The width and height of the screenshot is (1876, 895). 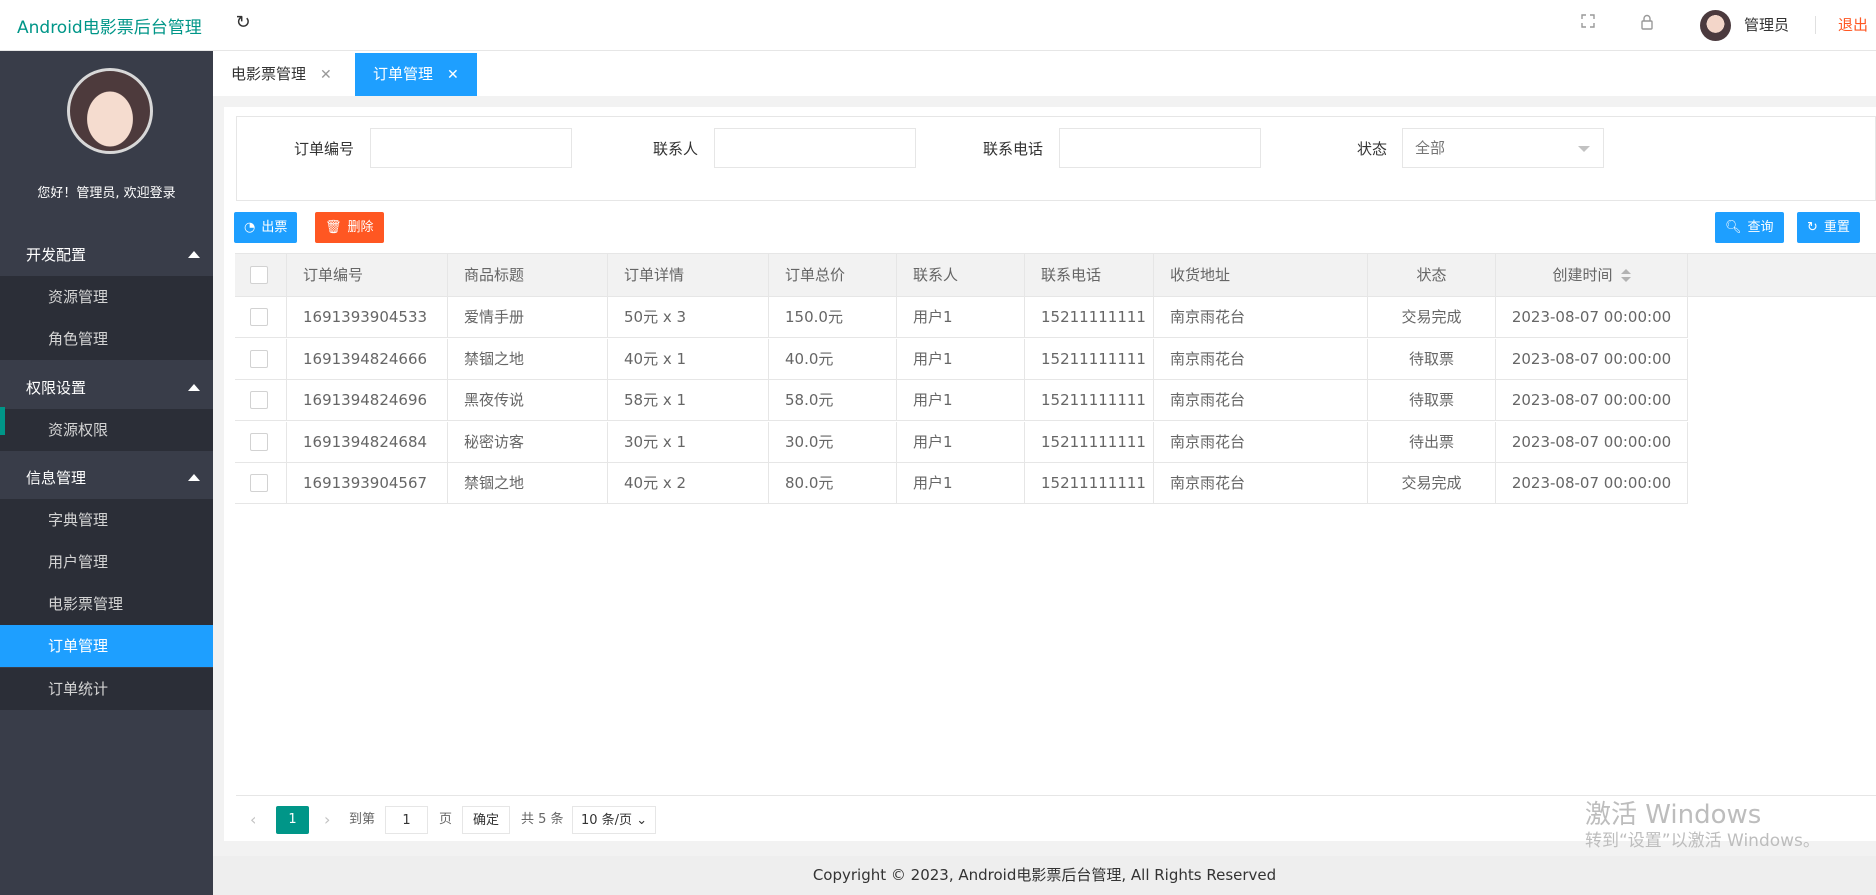 What do you see at coordinates (1812, 227) in the screenshot?
I see `reset-icon: ↻` at bounding box center [1812, 227].